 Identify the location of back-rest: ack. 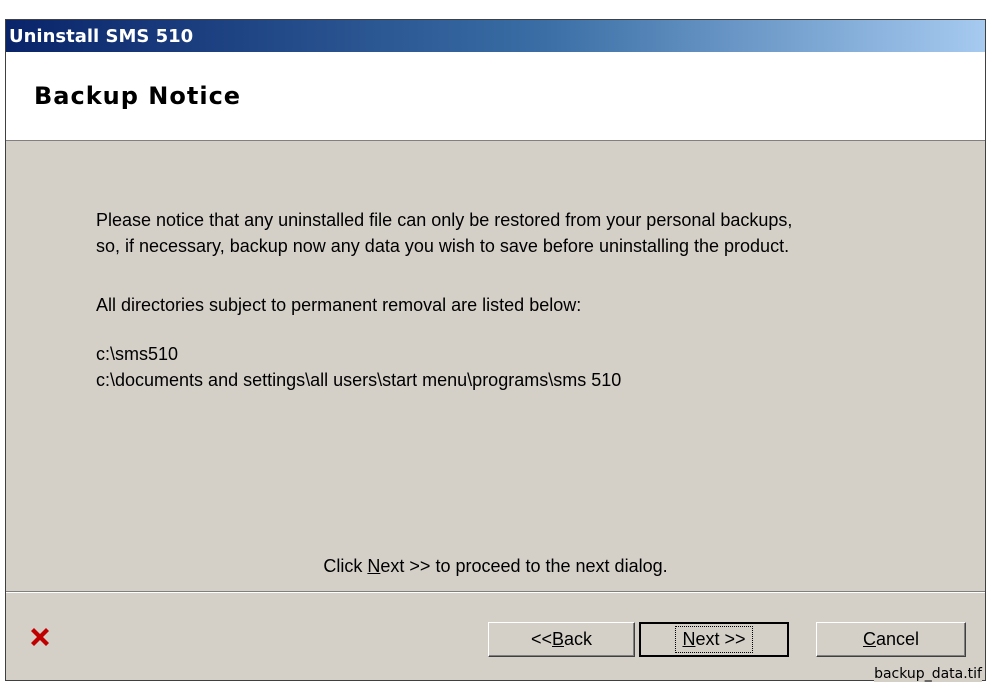
(578, 639).